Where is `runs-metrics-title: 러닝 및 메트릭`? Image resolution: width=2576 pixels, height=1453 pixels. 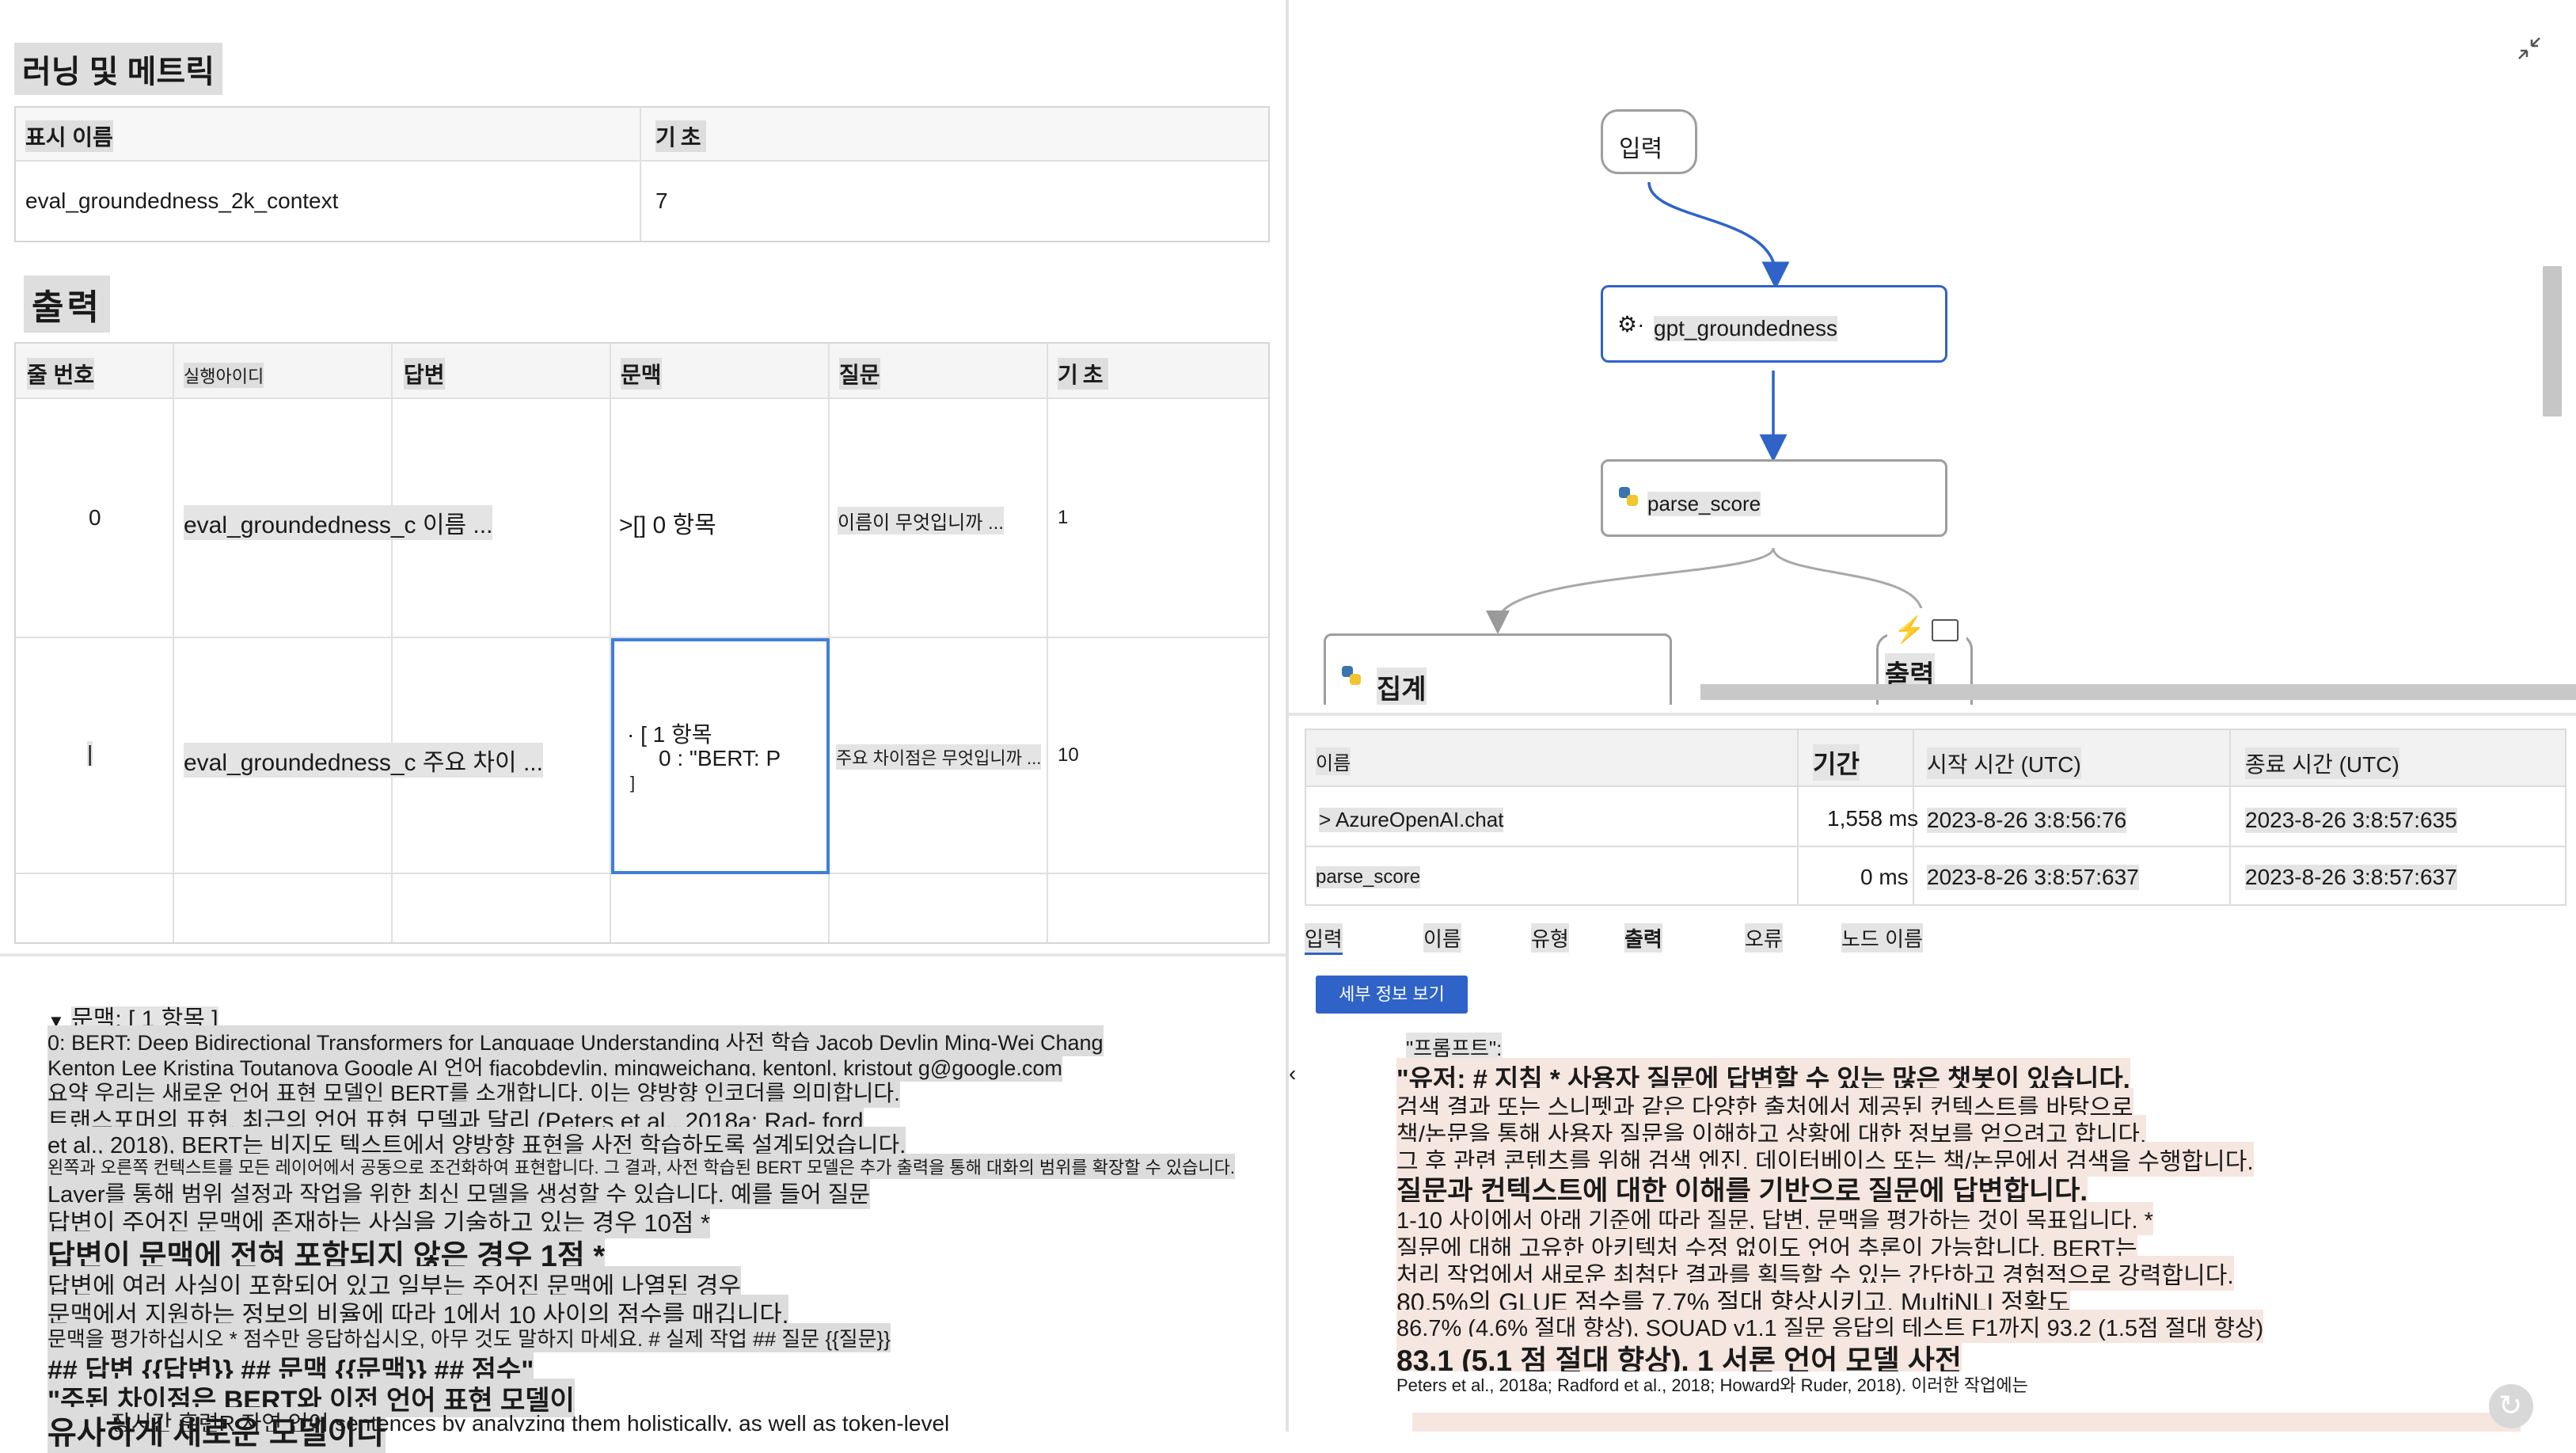
runs-metrics-title: 러닝 및 메트릭 is located at coordinates (118, 69).